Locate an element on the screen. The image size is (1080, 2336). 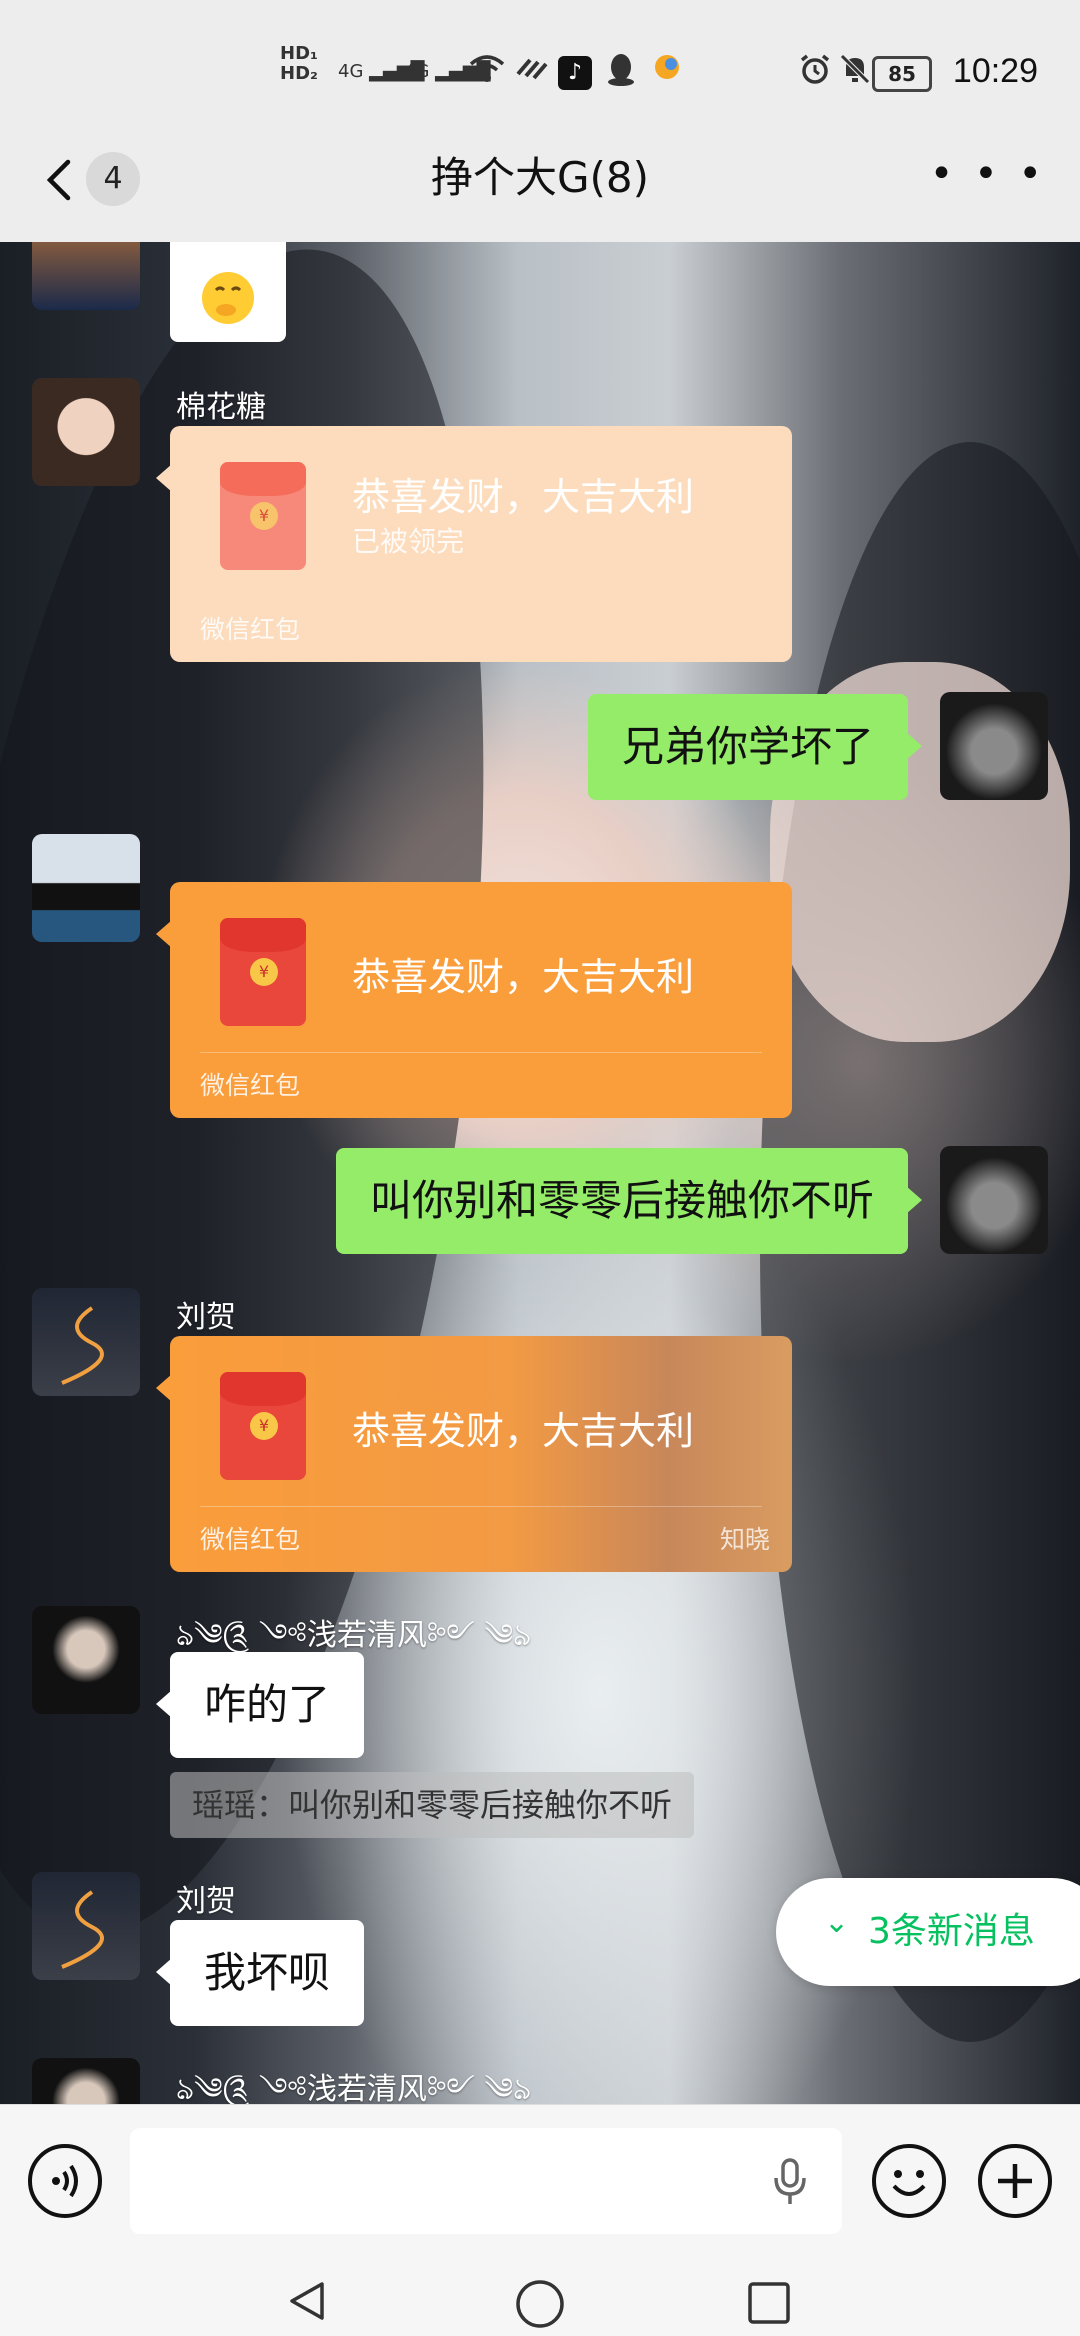
chat-title: 挣个大G(8) is located at coordinates (540, 177).